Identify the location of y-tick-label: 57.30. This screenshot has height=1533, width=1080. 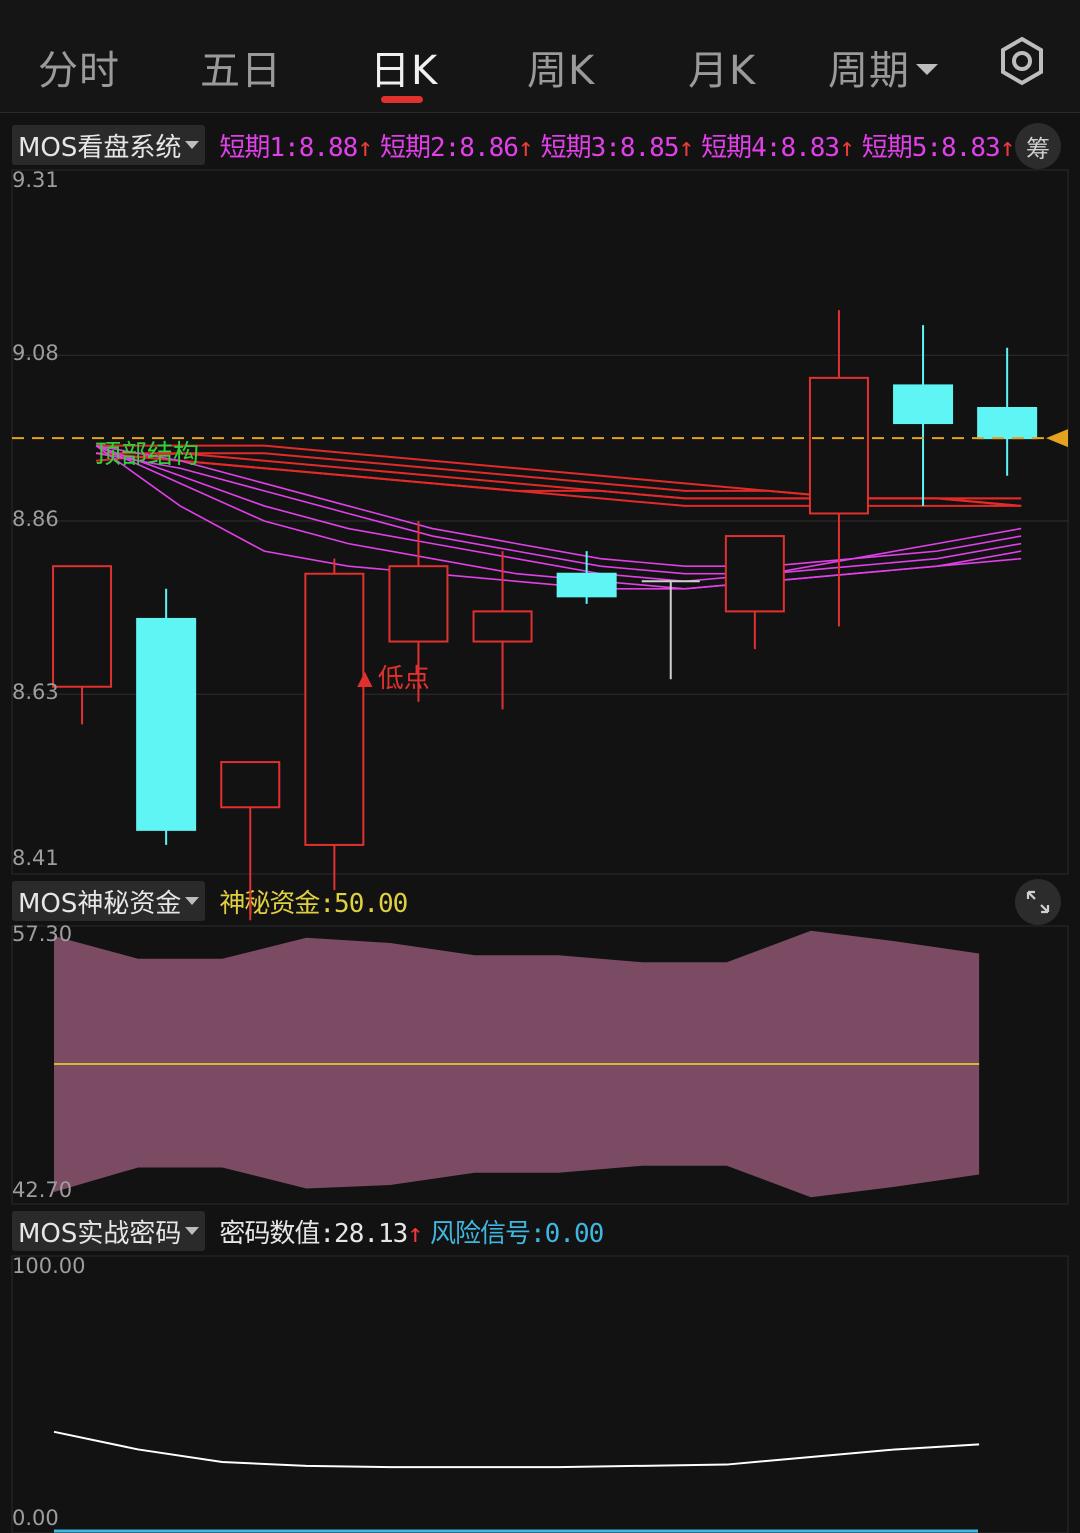
(42, 934).